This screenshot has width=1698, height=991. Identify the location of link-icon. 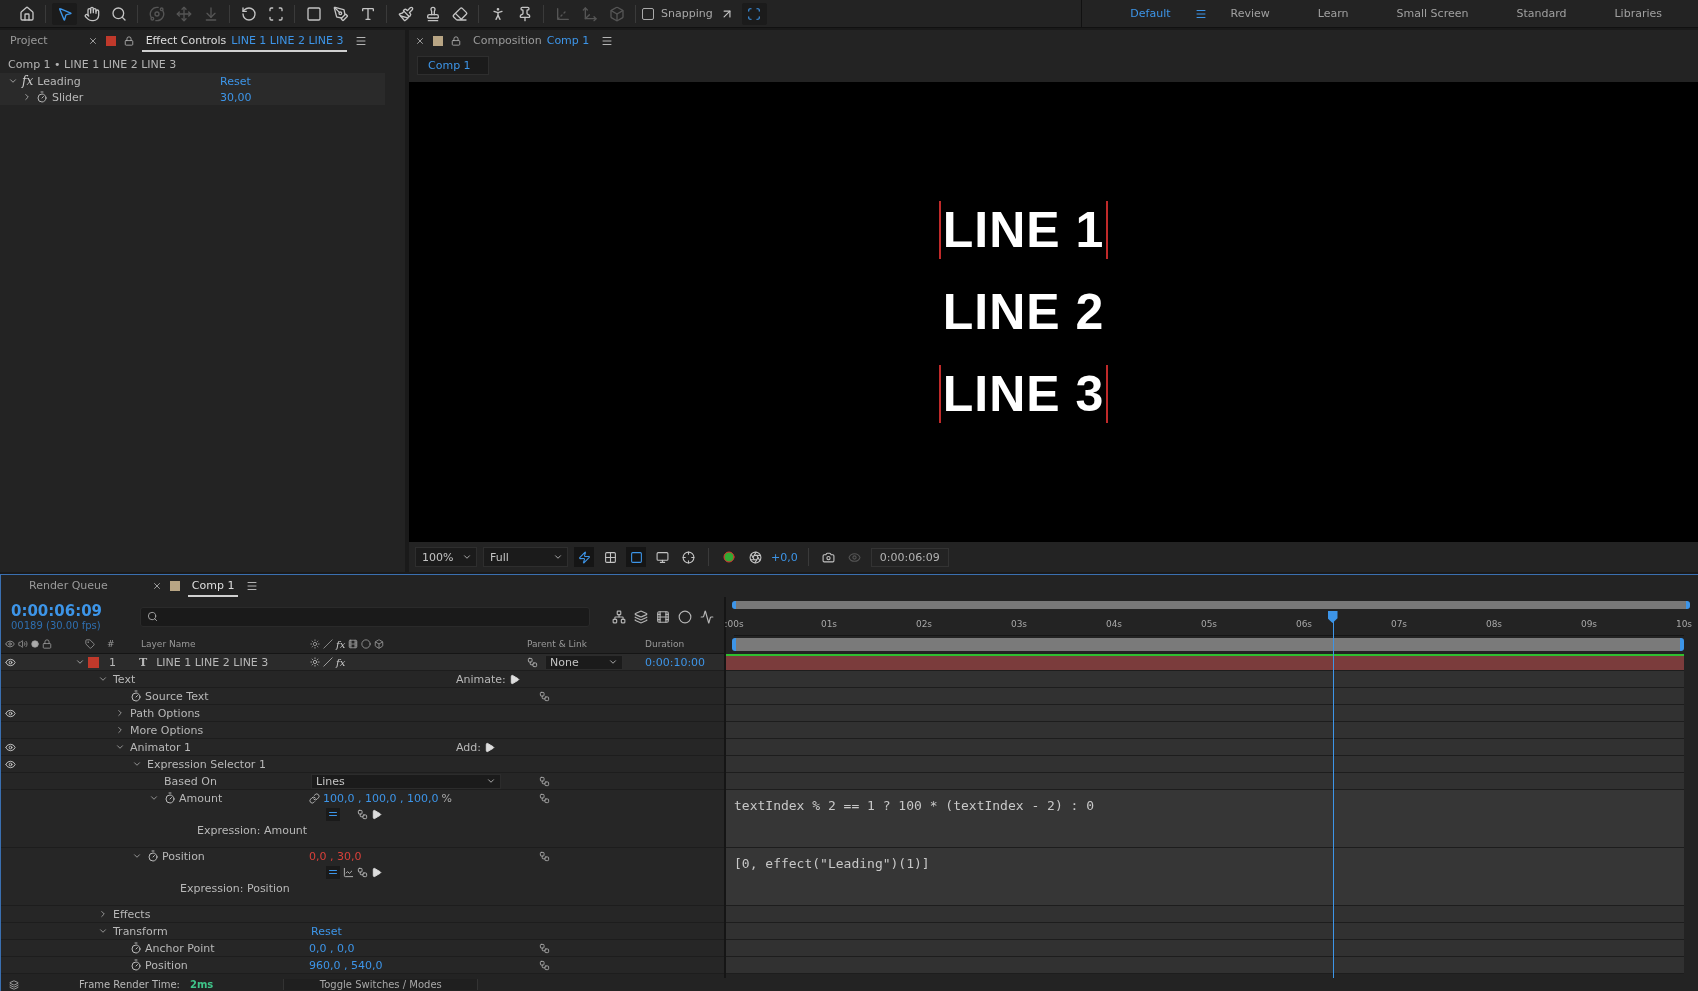
(314, 798).